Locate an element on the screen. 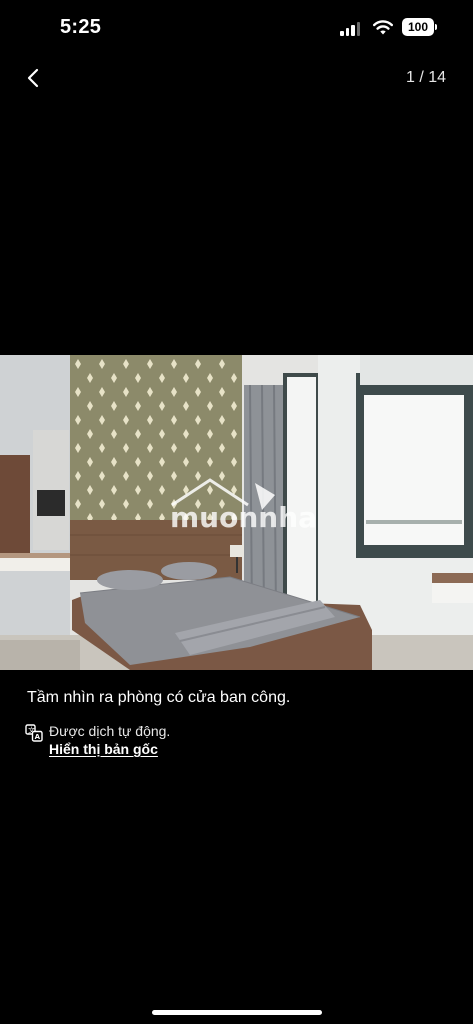 The width and height of the screenshot is (473, 1024). status-bar: 5:25 100 is located at coordinates (236, 28).